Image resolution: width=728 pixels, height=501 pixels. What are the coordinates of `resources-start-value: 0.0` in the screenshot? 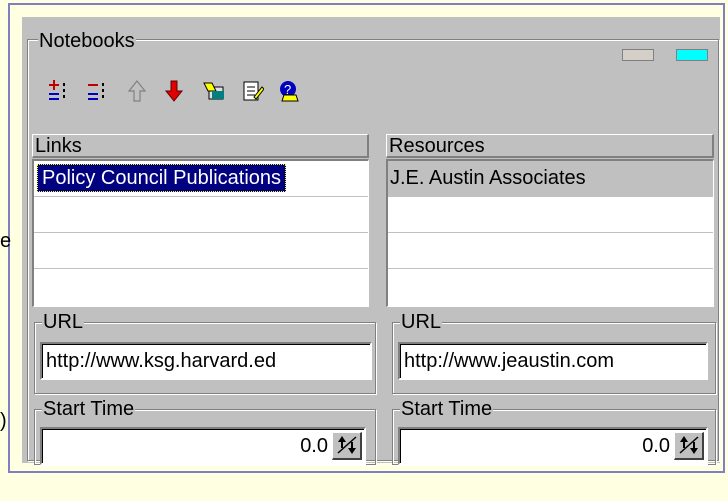 It's located at (656, 446).